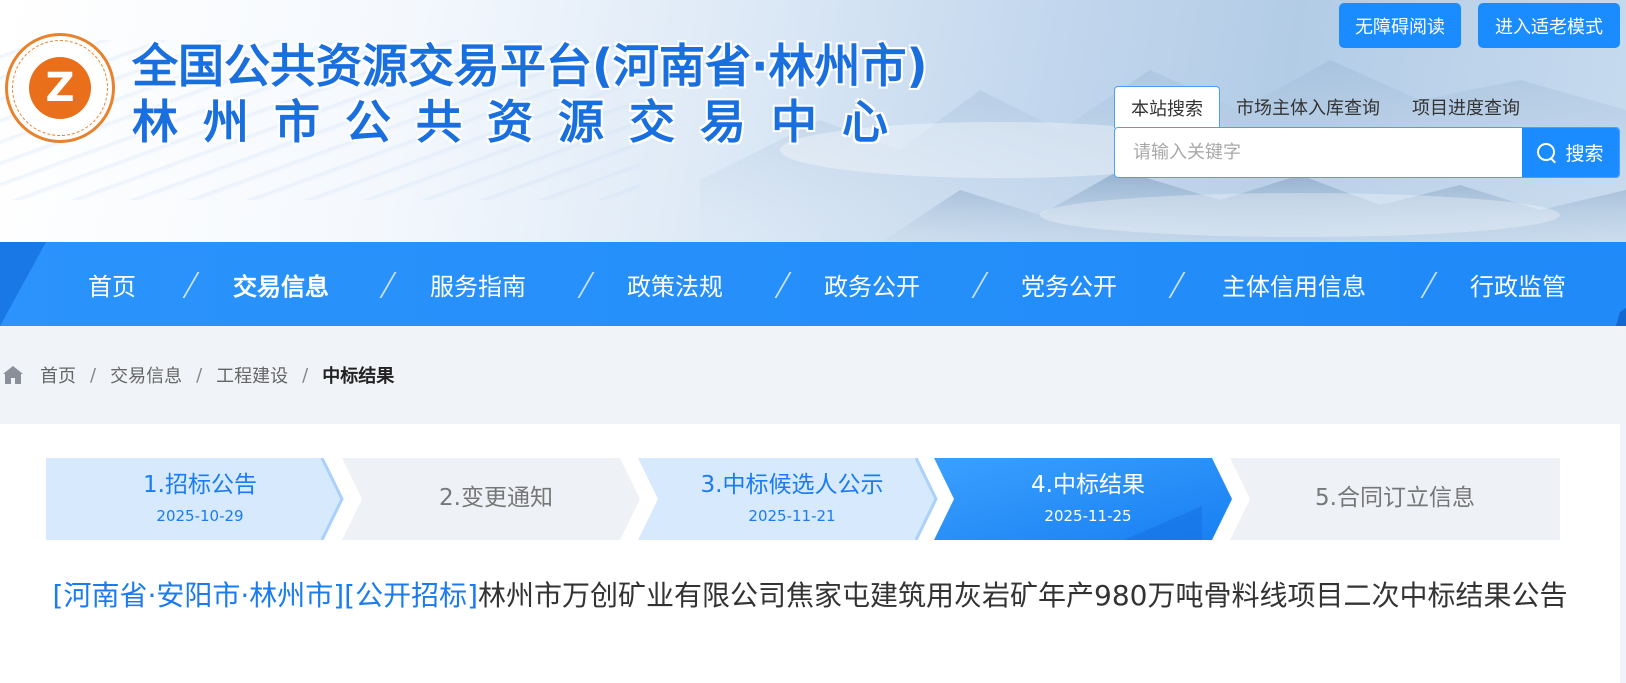 This screenshot has height=683, width=1626. I want to click on step-label: 2.变更通知, so click(496, 498).